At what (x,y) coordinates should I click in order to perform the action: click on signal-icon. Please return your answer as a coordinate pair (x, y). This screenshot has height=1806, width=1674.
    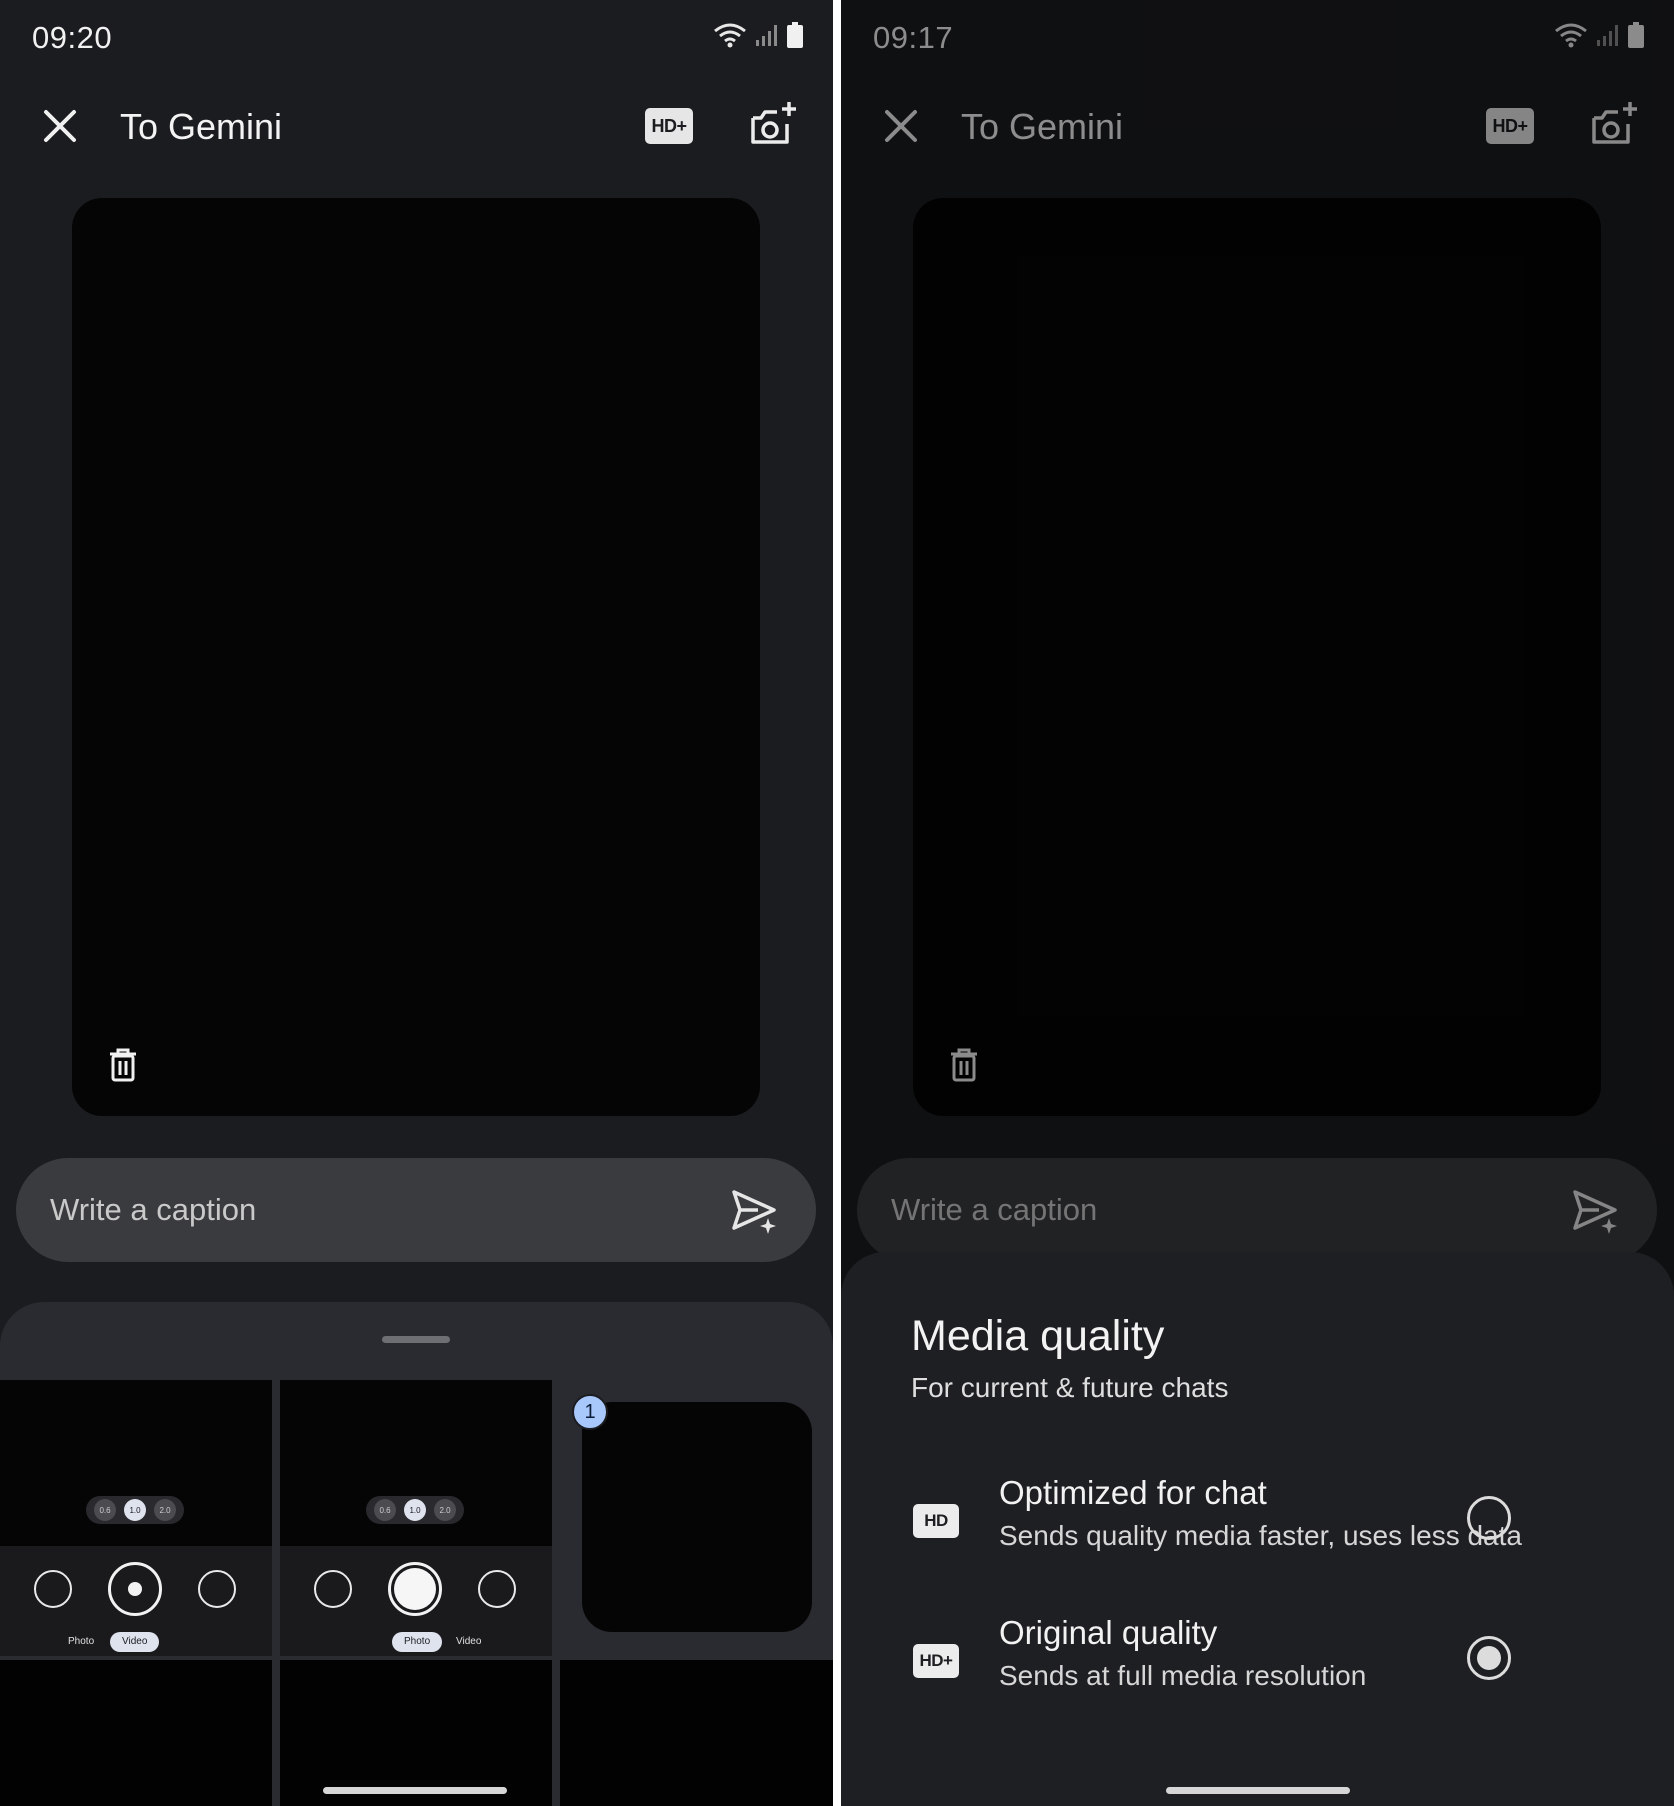
    Looking at the image, I should click on (766, 35).